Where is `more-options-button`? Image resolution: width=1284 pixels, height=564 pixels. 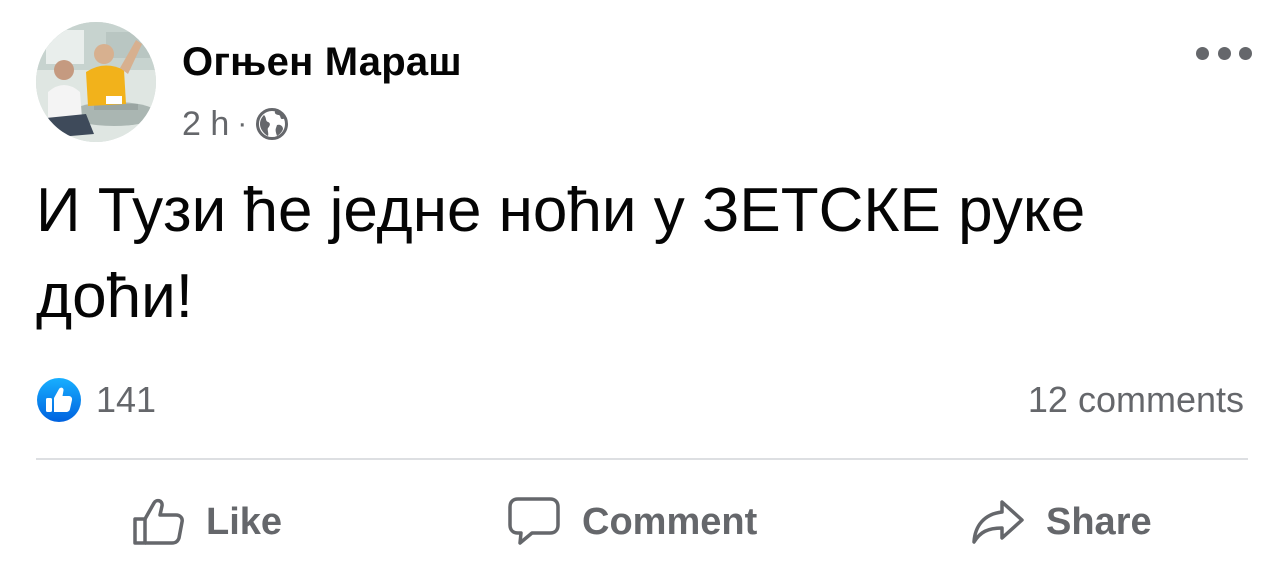
more-options-button is located at coordinates (1224, 53).